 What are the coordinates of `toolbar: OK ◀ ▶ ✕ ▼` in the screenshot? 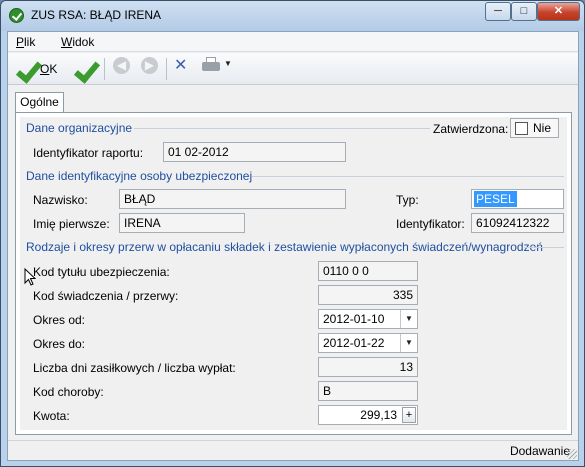 It's located at (293, 69).